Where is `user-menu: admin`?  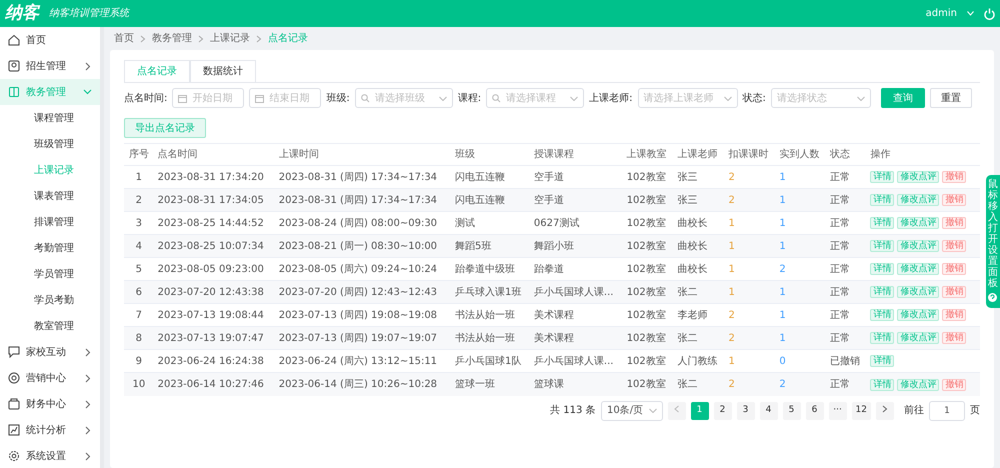 user-menu: admin is located at coordinates (941, 13).